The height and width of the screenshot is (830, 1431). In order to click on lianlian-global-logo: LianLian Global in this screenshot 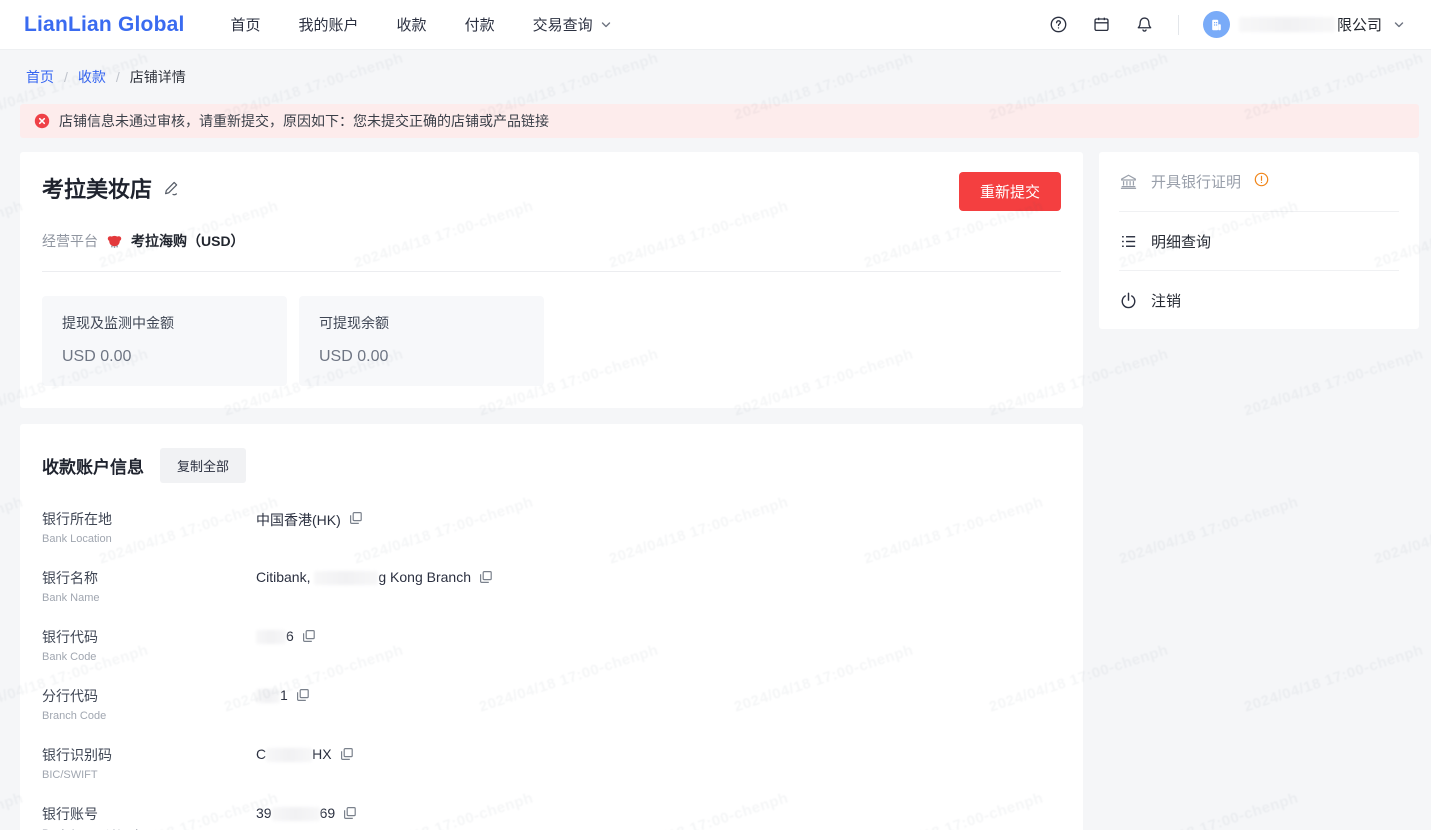, I will do `click(104, 25)`.